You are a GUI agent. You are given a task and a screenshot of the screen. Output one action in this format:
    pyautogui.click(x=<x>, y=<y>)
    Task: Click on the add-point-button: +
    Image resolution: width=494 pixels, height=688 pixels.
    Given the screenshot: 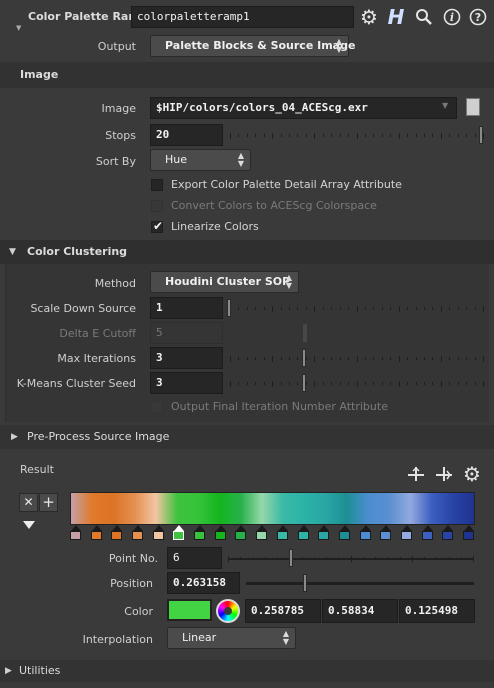 What is the action you would take?
    pyautogui.click(x=48, y=502)
    